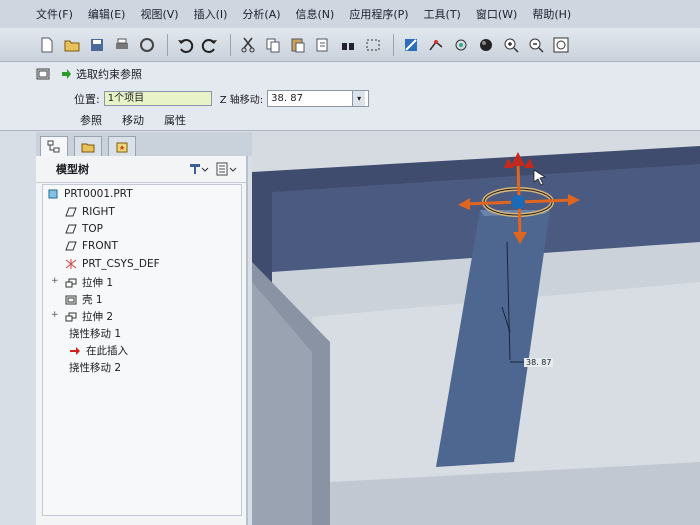 This screenshot has width=700, height=525. What do you see at coordinates (315, 14) in the screenshot?
I see `menu-info: 信息(N)` at bounding box center [315, 14].